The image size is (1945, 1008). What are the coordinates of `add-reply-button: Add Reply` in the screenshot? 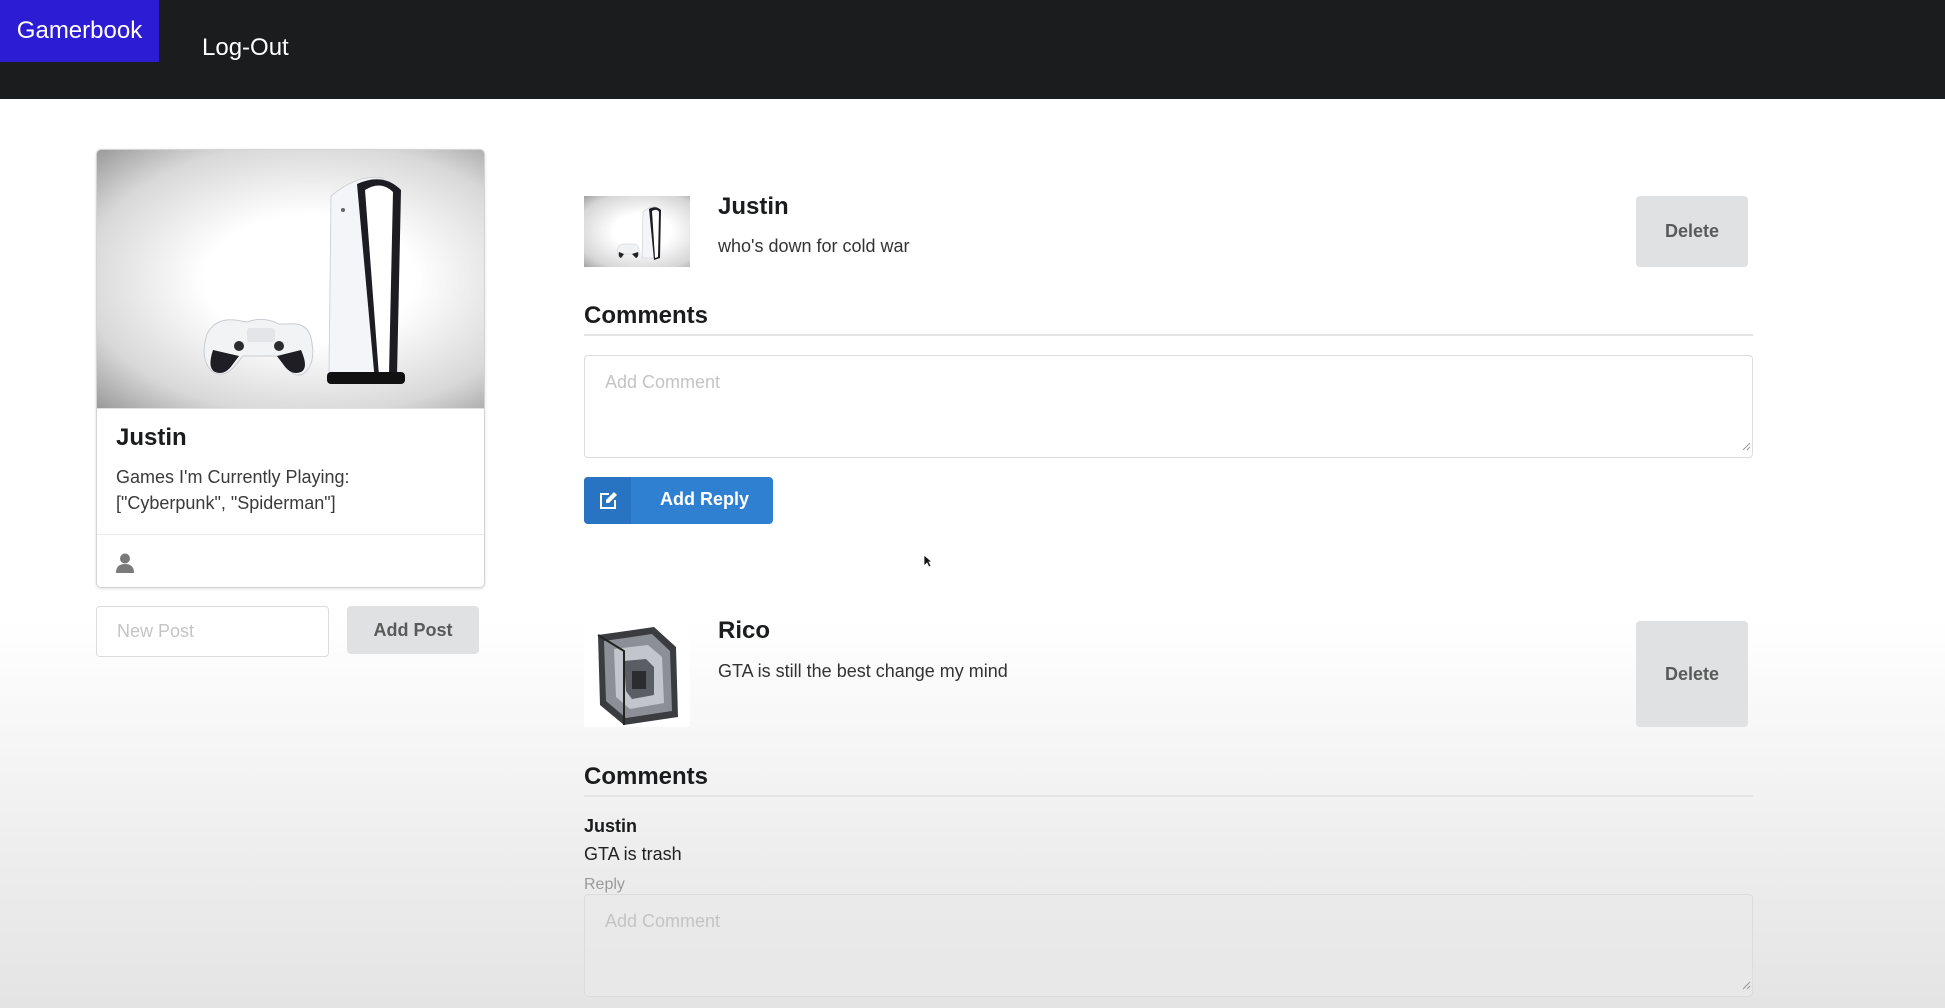 It's located at (678, 500).